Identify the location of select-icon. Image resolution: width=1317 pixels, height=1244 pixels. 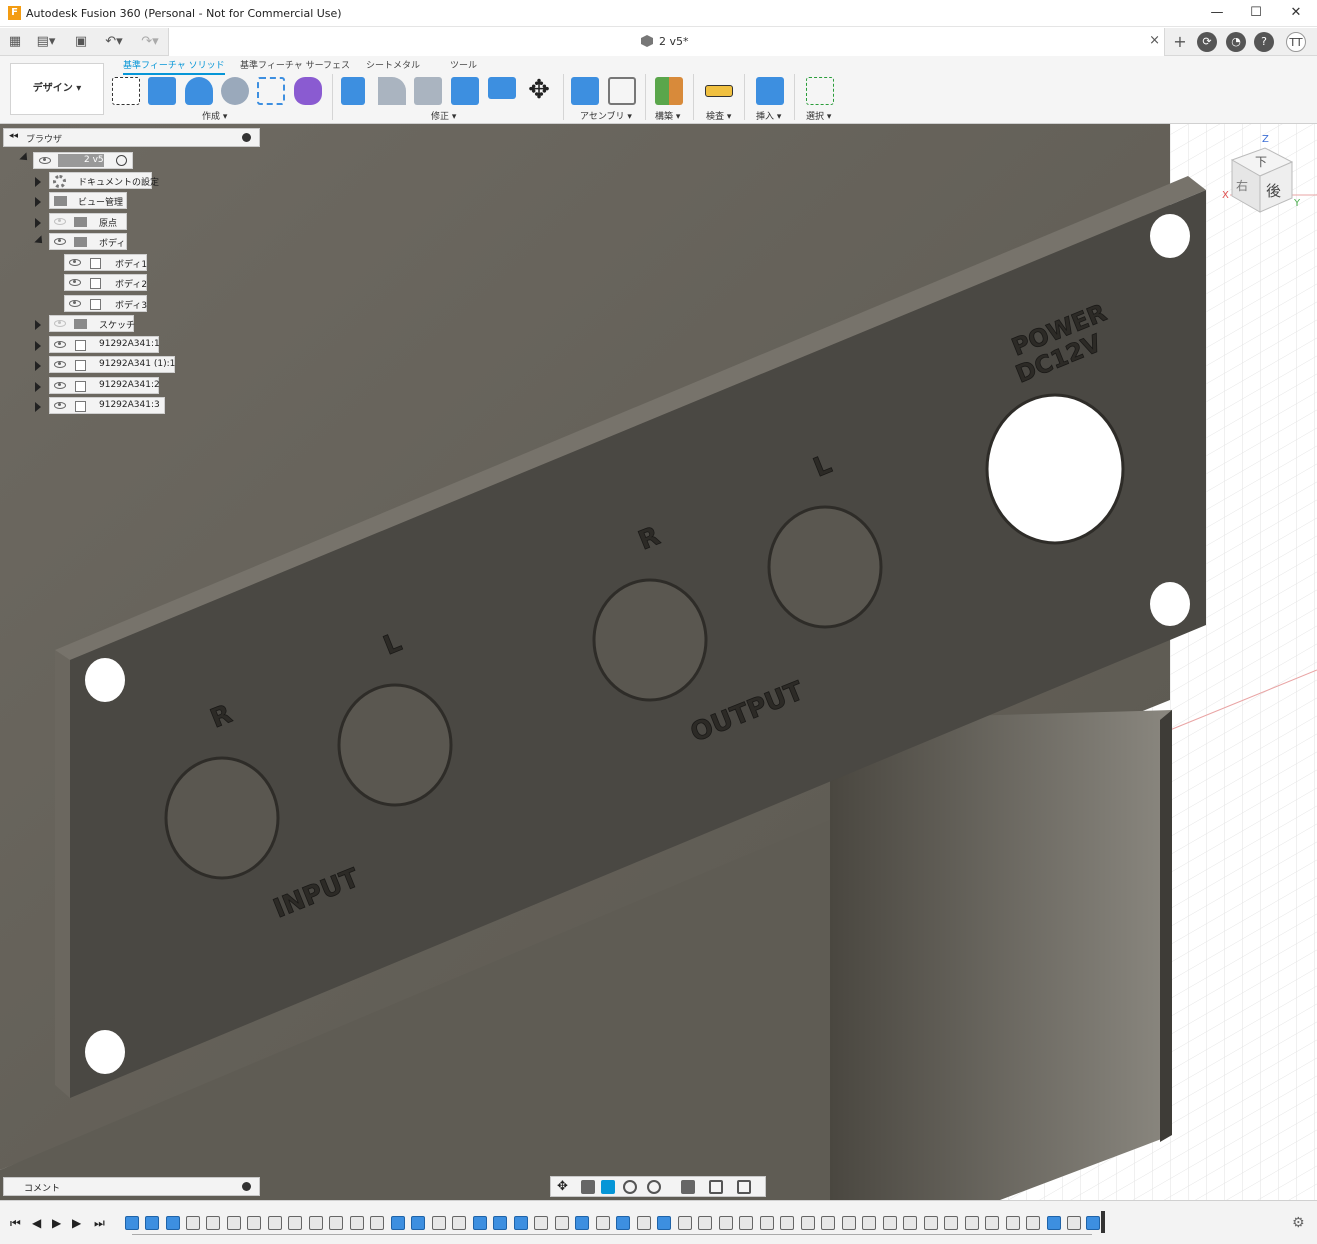
(820, 91).